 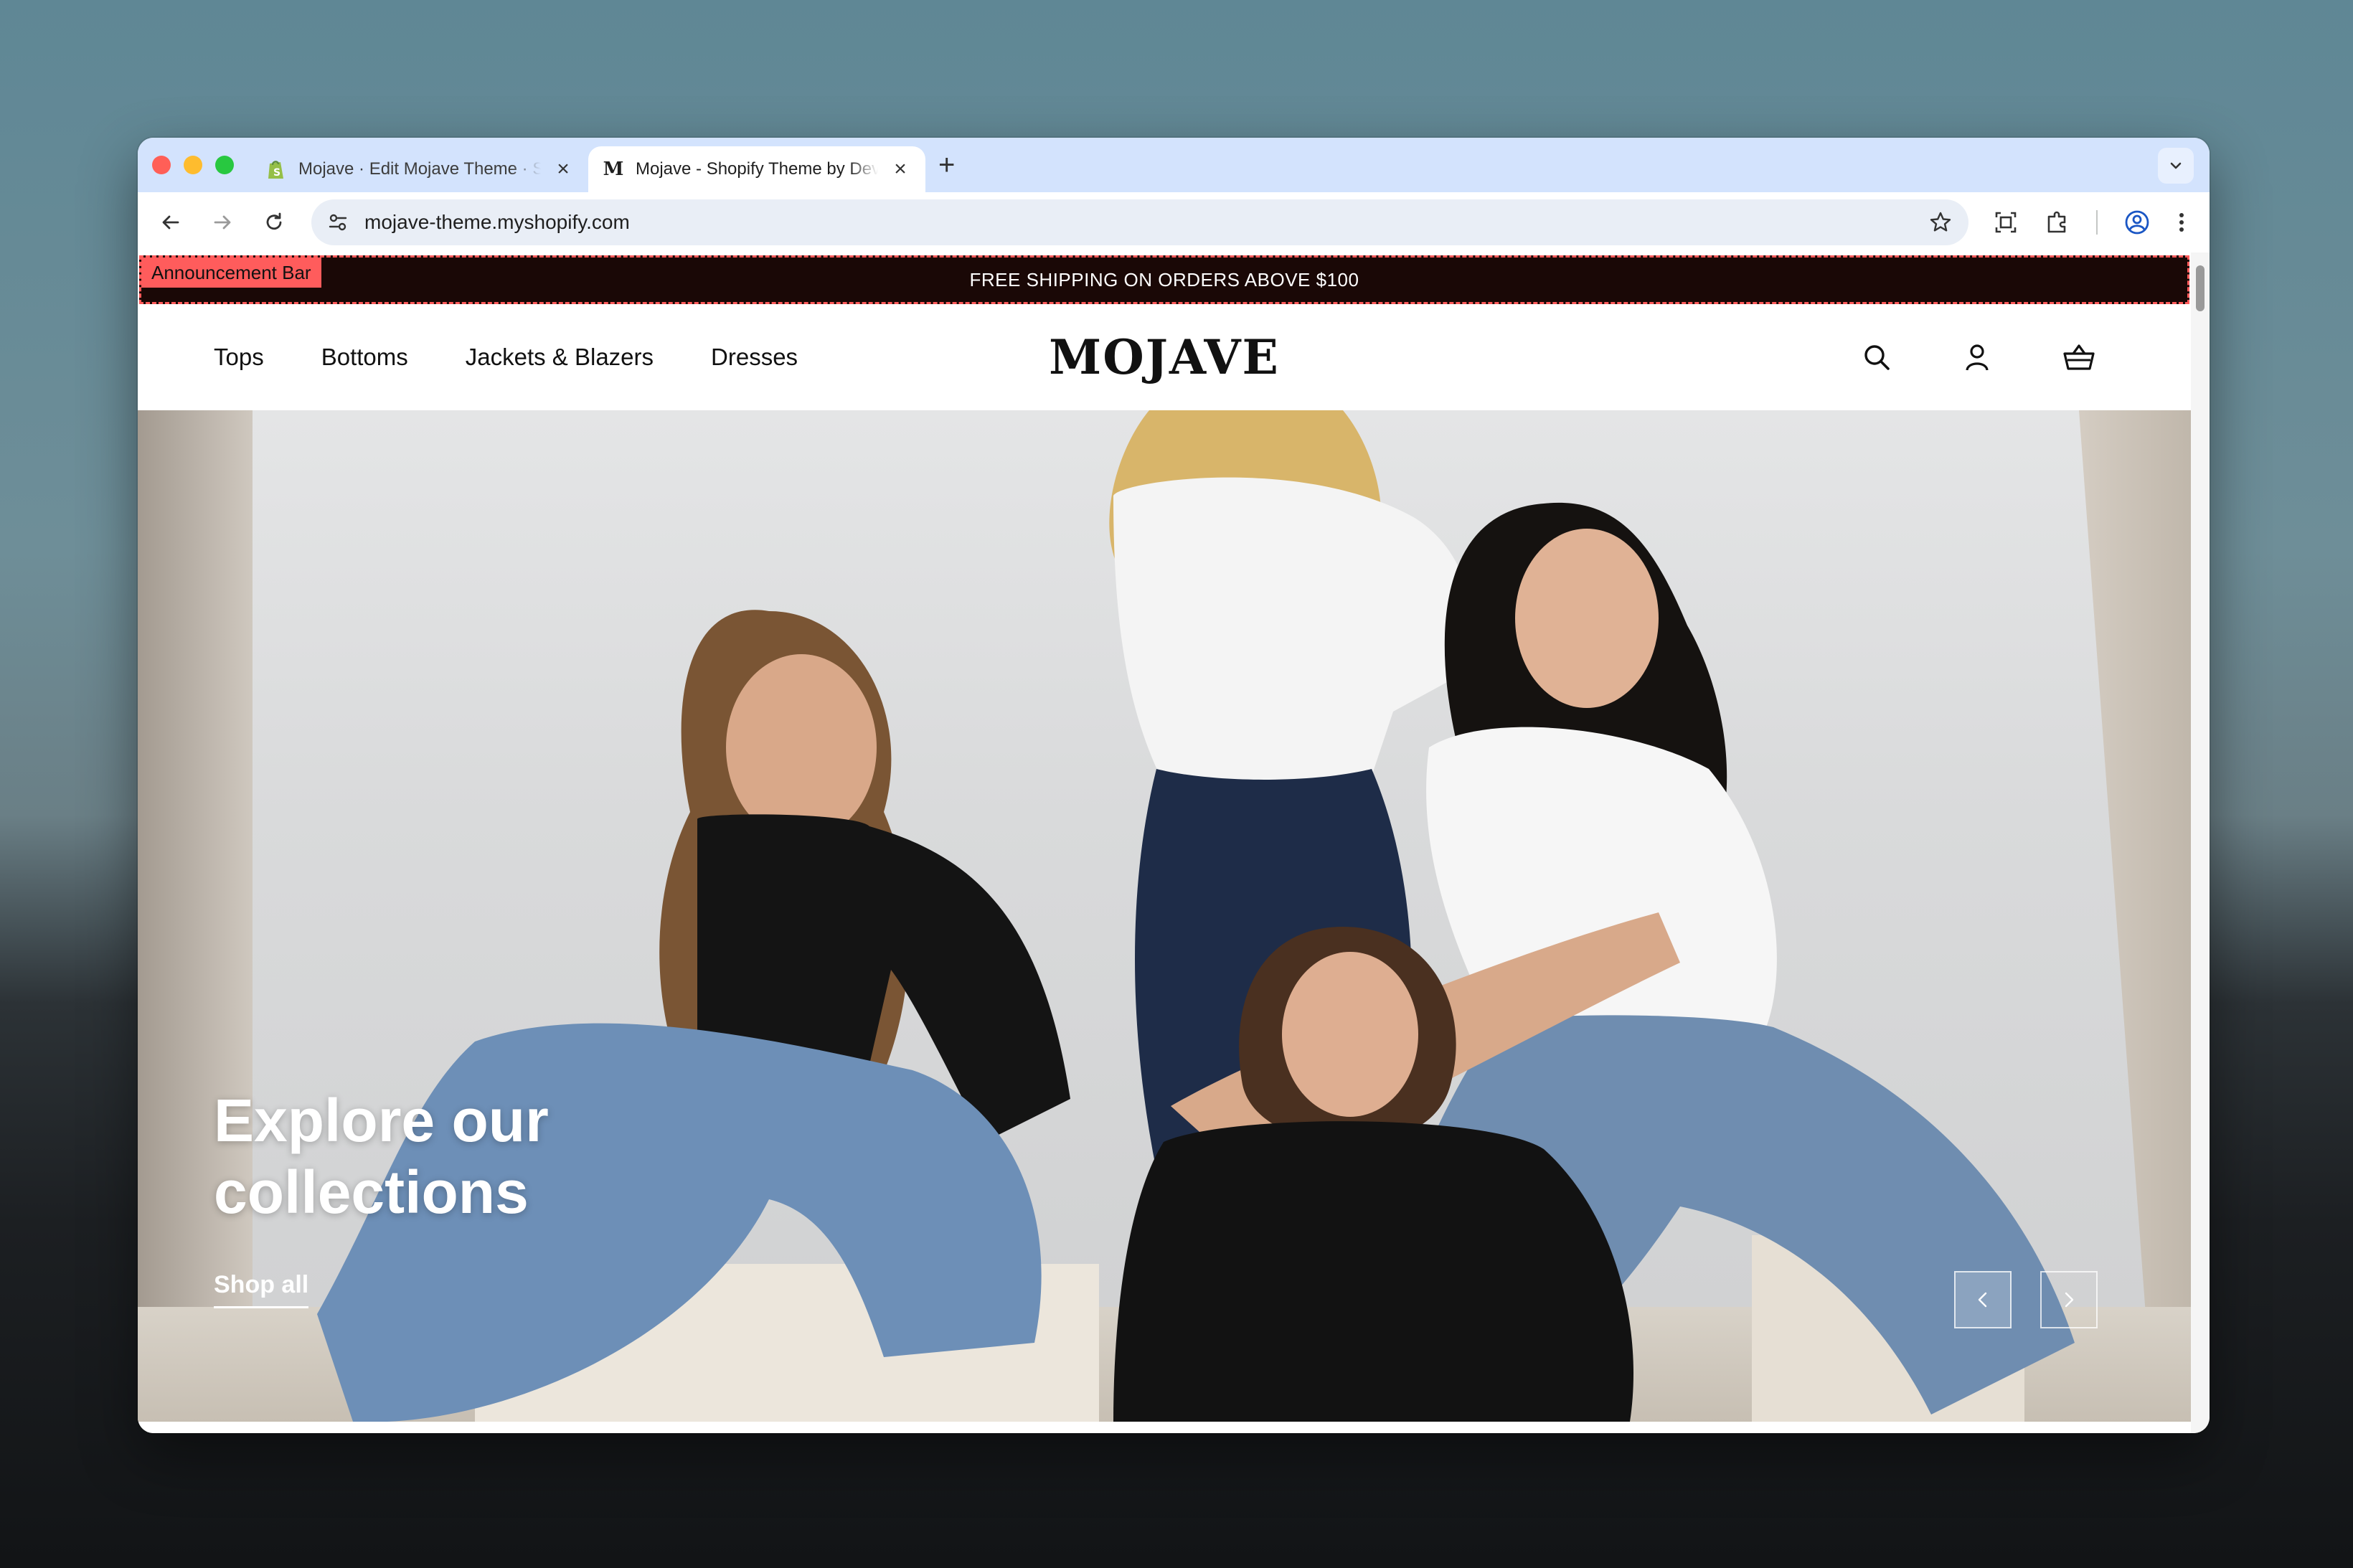 I want to click on maximize-window-button, so click(x=224, y=165).